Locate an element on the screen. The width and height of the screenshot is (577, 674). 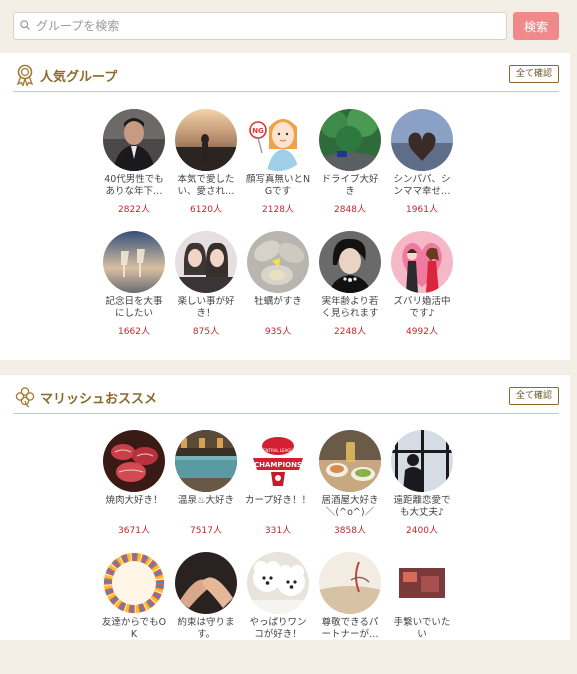
group-name: ズバリ婚活中です♪ is located at coordinates (422, 307).